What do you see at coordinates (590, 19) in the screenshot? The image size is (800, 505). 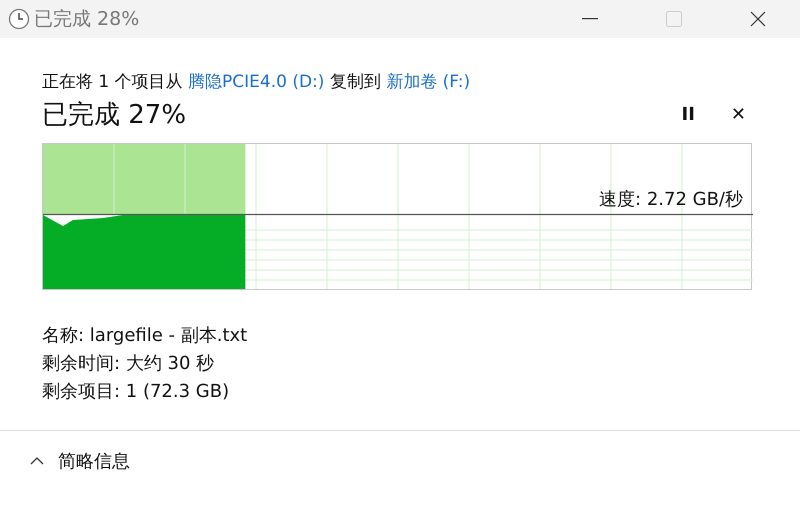 I see `minimize-icon` at bounding box center [590, 19].